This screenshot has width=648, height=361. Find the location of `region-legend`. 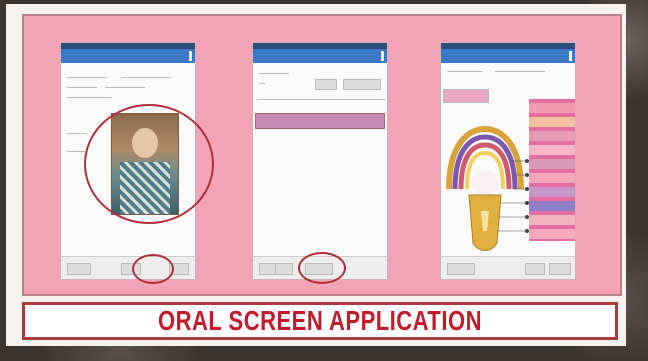

region-legend is located at coordinates (552, 170).